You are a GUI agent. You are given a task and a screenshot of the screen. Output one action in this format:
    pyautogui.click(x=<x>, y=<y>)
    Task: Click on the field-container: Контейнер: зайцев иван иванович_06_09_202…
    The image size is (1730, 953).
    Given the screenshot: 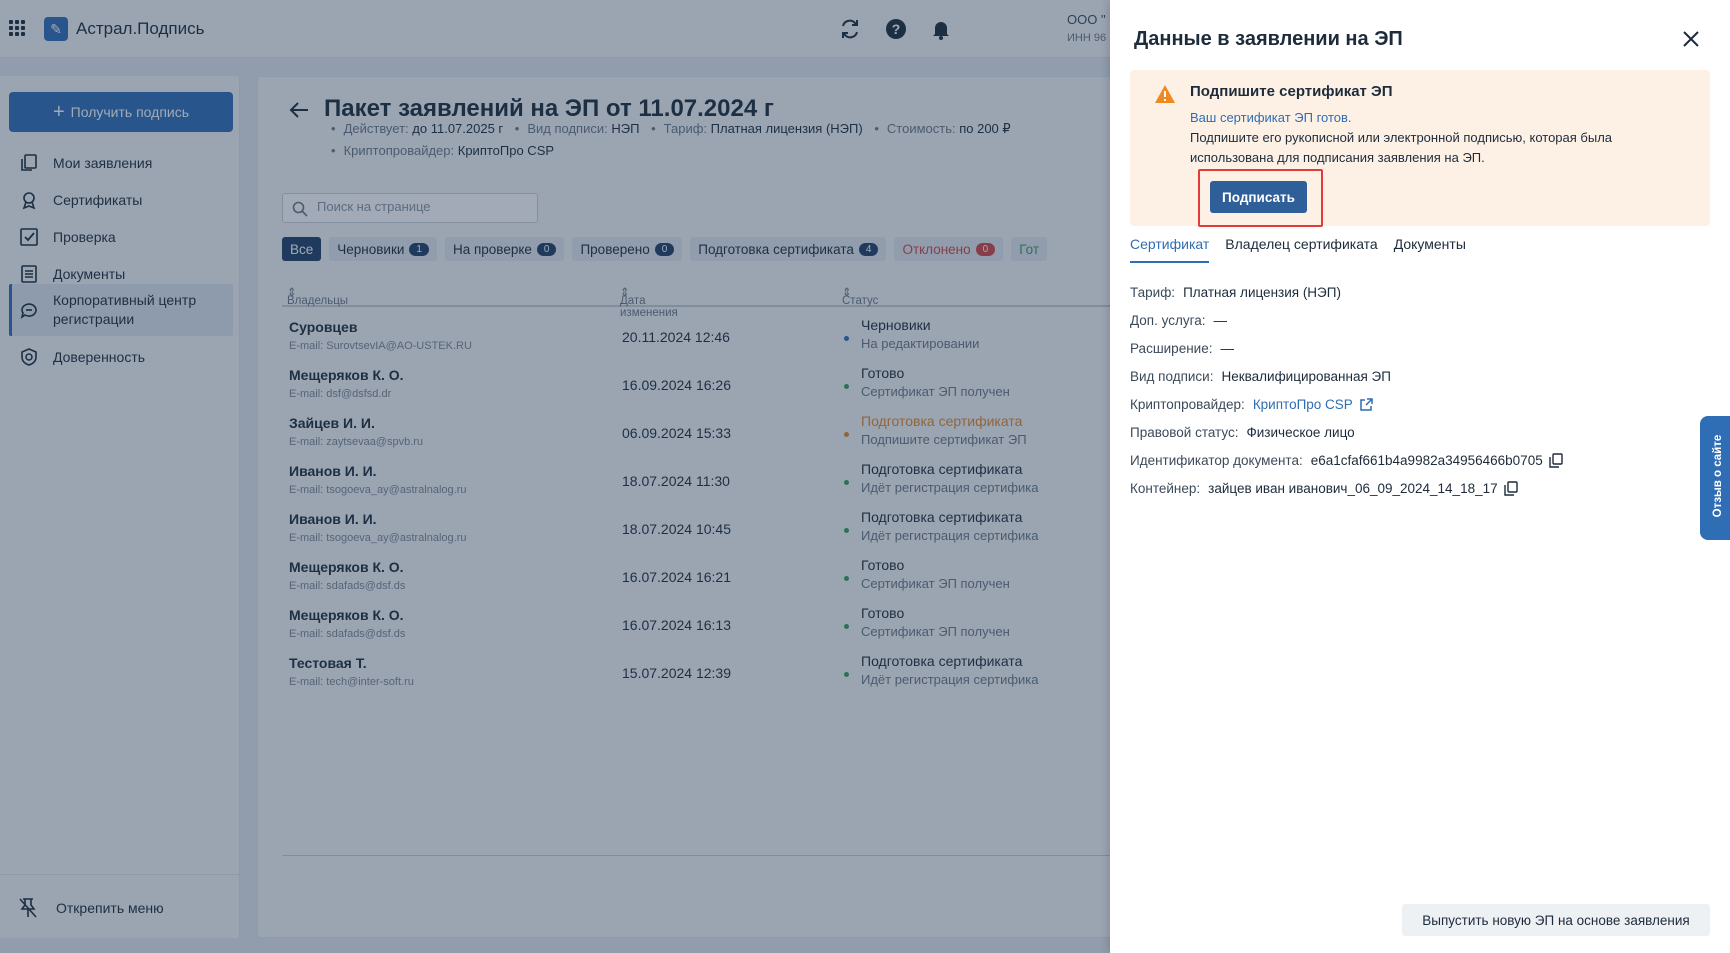 What is the action you would take?
    pyautogui.click(x=1324, y=488)
    